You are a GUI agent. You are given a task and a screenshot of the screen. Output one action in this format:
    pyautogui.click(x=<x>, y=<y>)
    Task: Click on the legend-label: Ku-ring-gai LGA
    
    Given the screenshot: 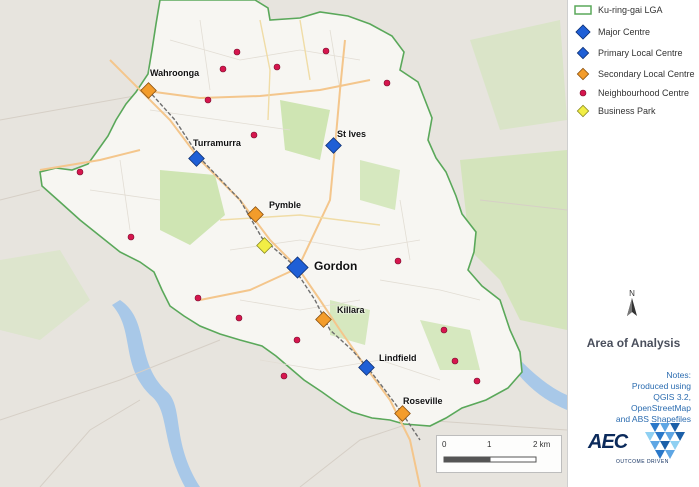 What is the action you would take?
    pyautogui.click(x=630, y=10)
    